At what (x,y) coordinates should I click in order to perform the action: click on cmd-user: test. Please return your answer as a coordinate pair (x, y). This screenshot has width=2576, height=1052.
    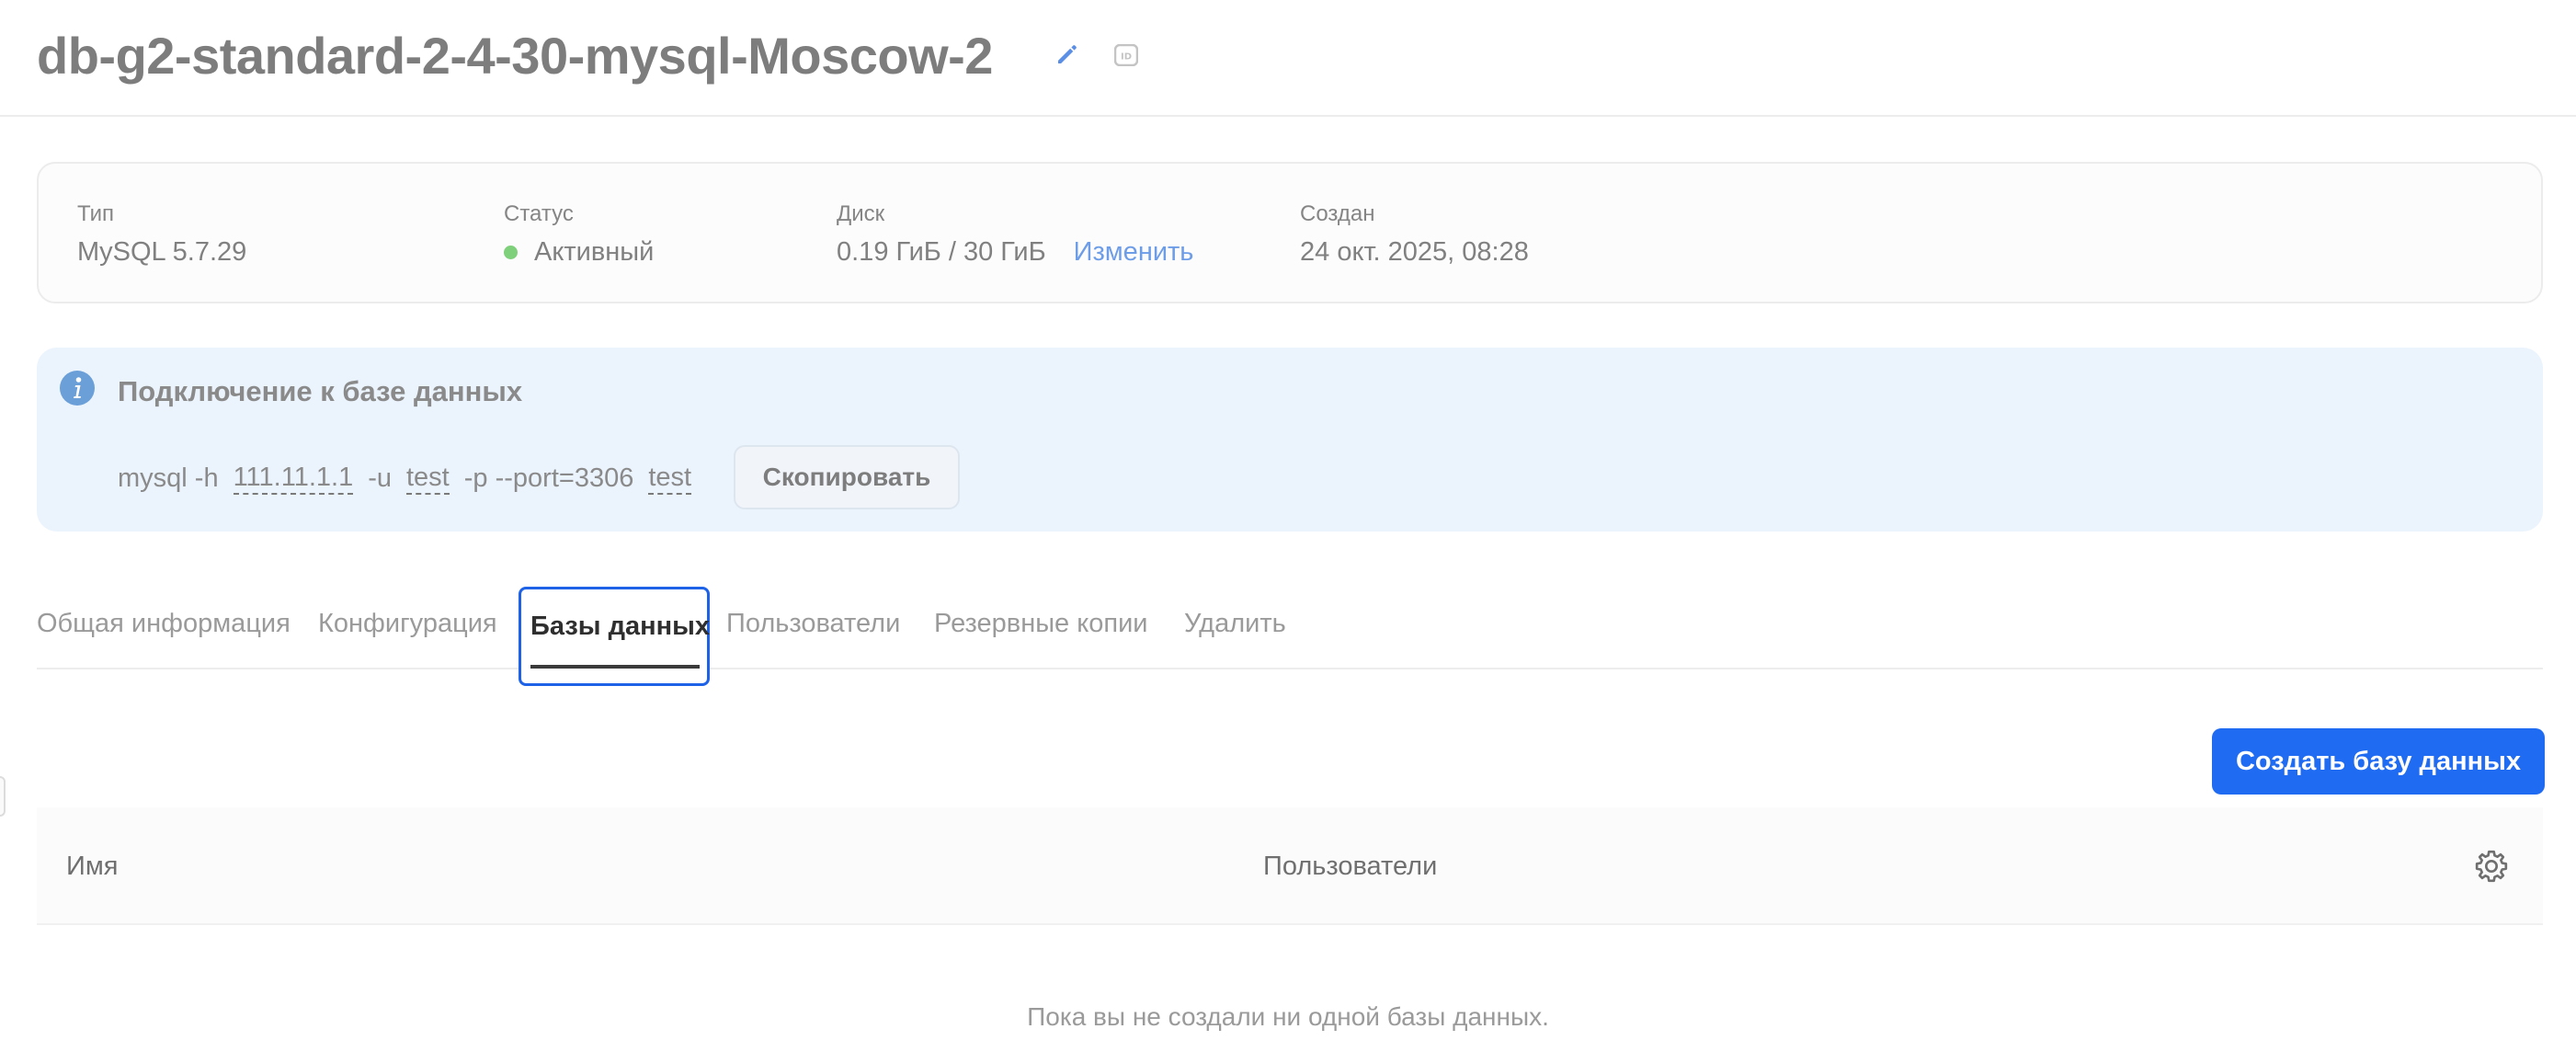
    Looking at the image, I should click on (428, 478).